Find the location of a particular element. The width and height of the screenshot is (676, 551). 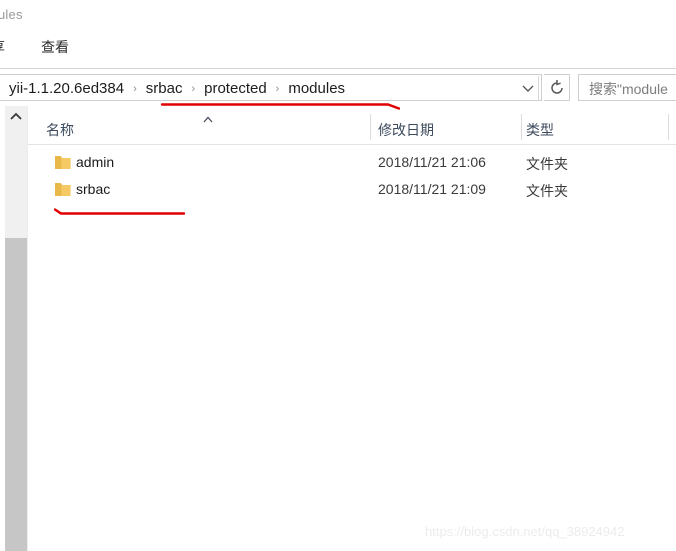

scroll-up-icon is located at coordinates (16, 116).